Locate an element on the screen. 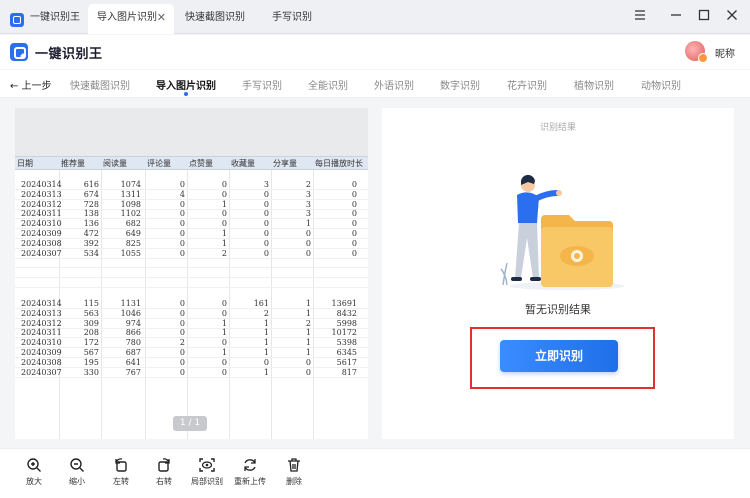 Image resolution: width=750 pixels, height=498 pixels. tab-plants: 植物识别 is located at coordinates (594, 84).